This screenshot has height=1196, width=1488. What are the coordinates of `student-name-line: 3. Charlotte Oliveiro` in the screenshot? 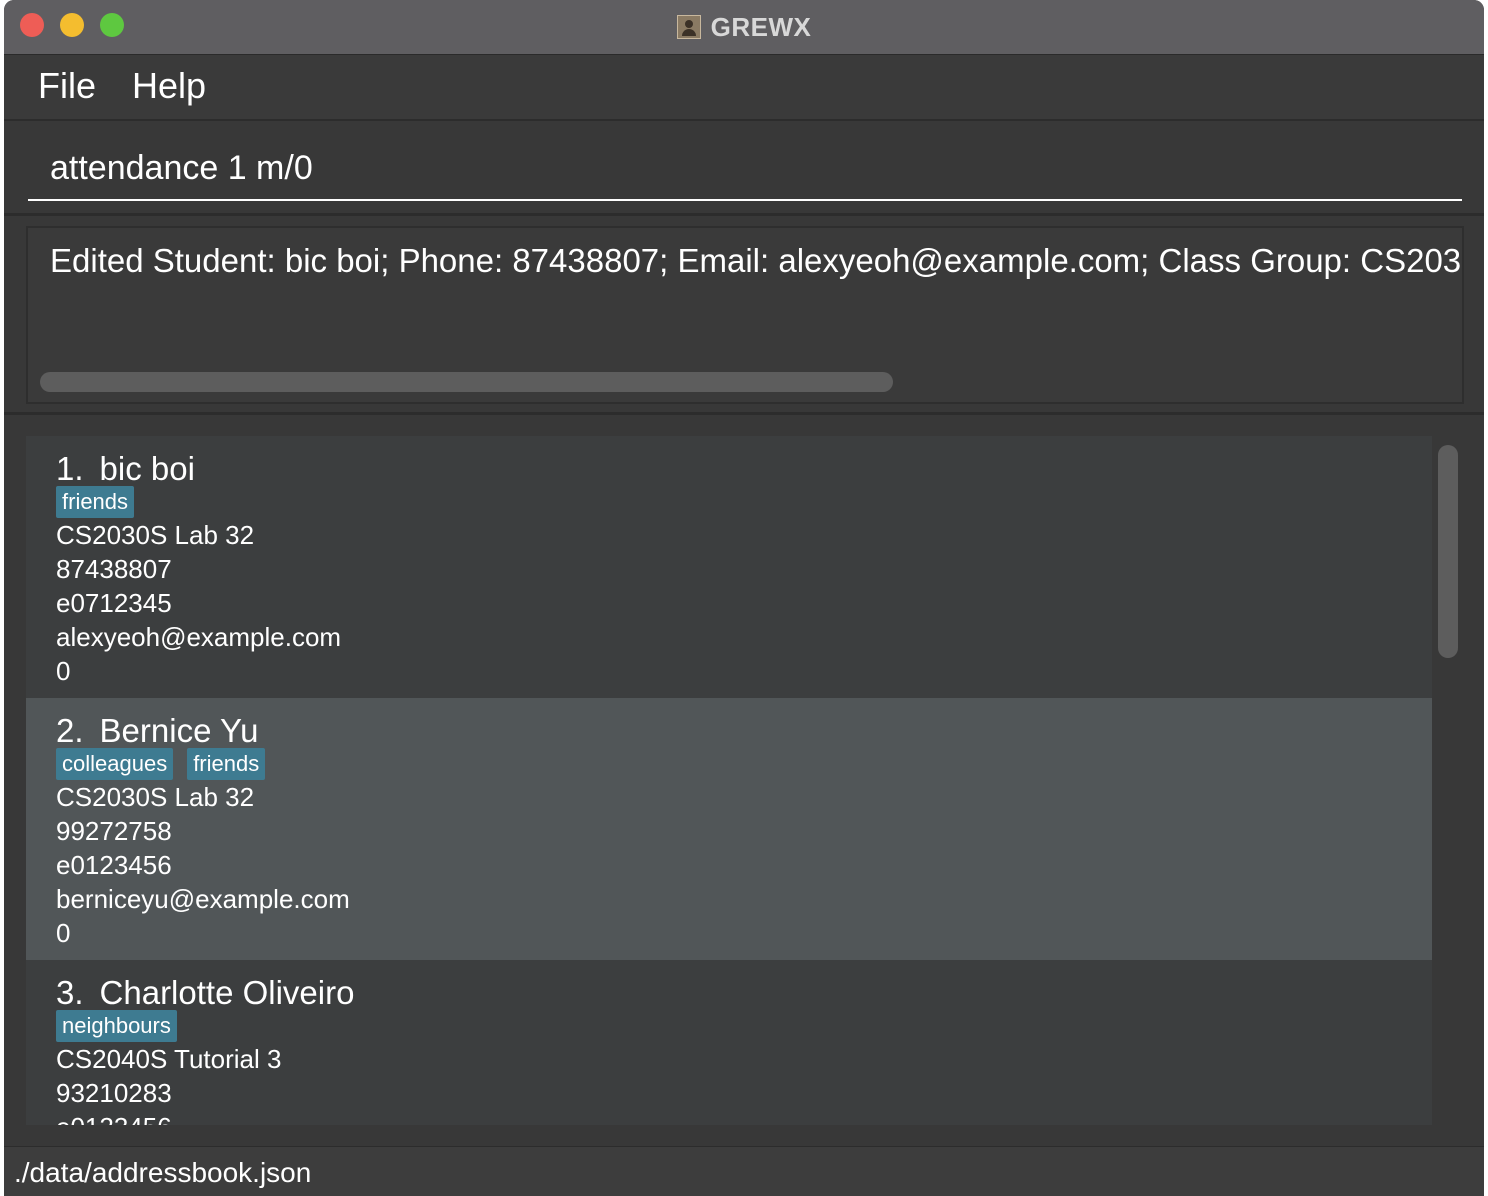 It's located at (205, 993).